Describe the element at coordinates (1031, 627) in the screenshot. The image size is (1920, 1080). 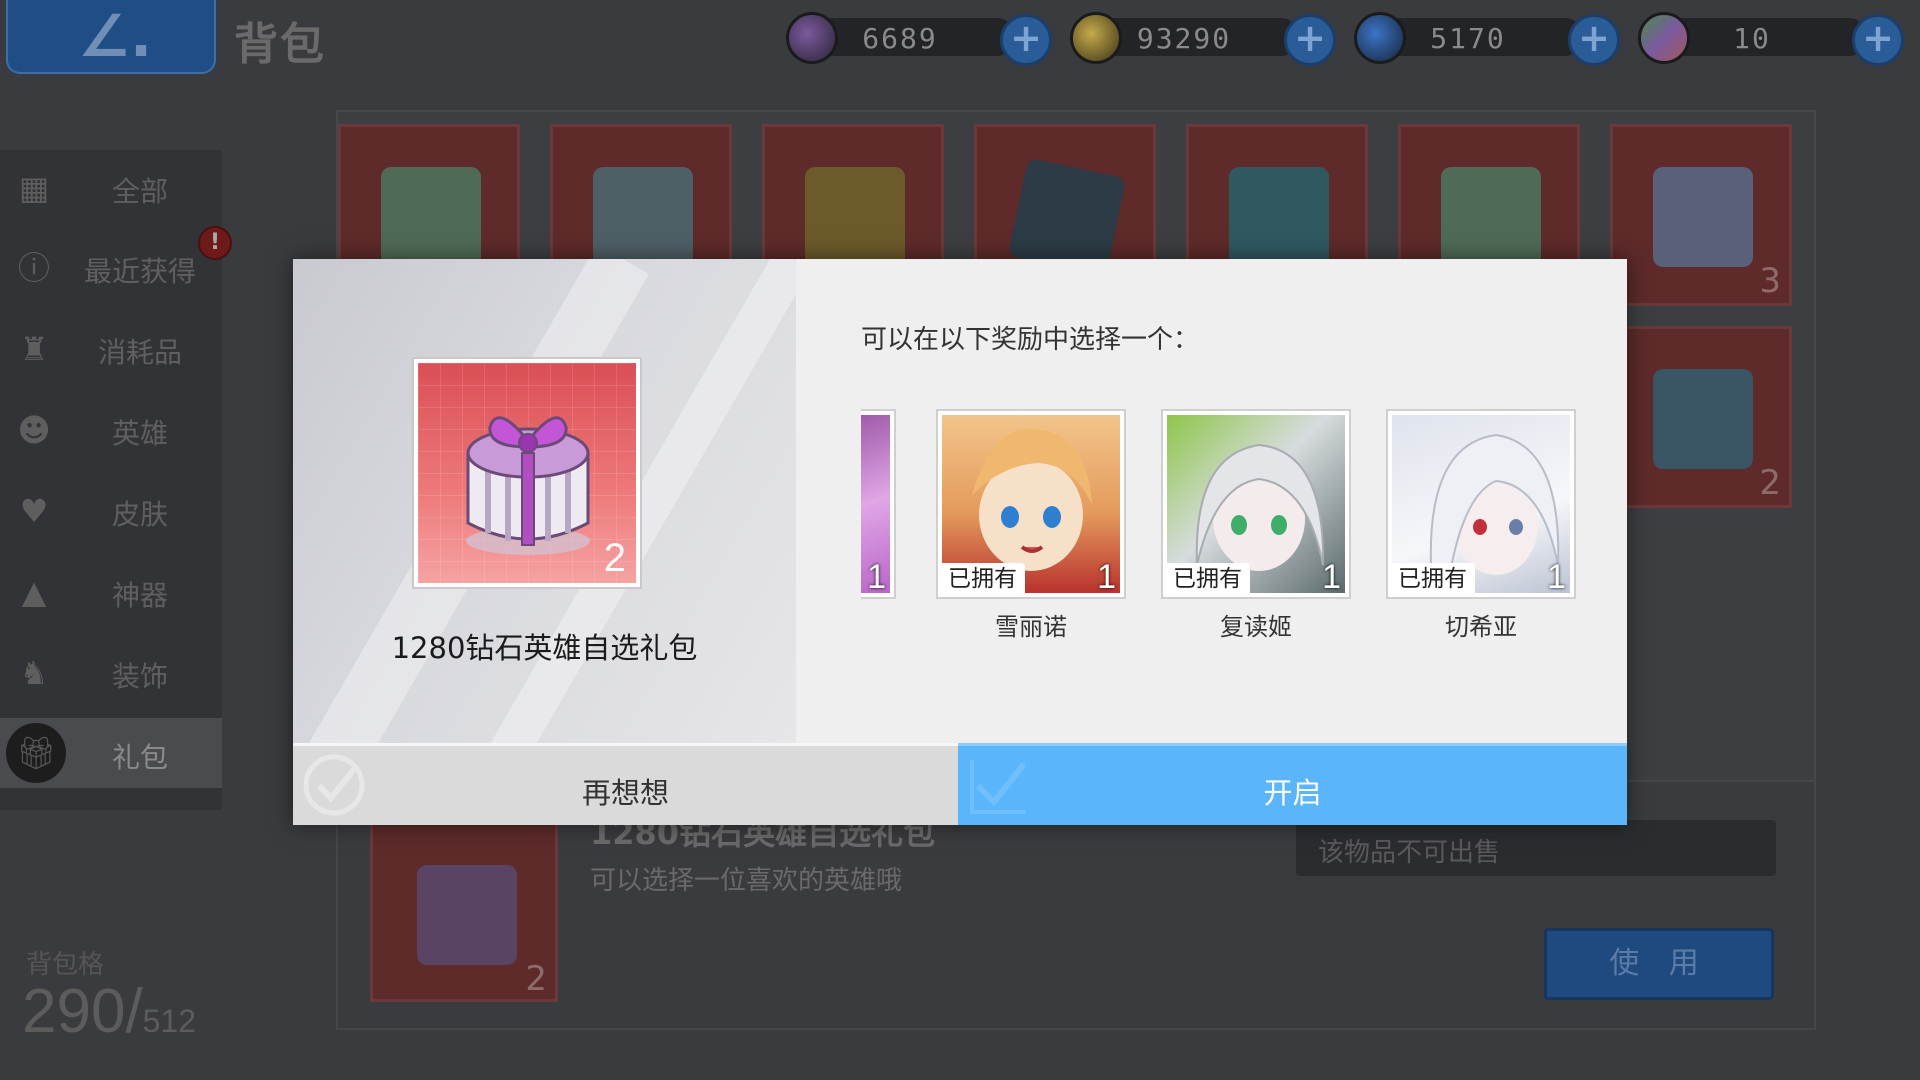
I see `hero-name: 雪丽诺` at that location.